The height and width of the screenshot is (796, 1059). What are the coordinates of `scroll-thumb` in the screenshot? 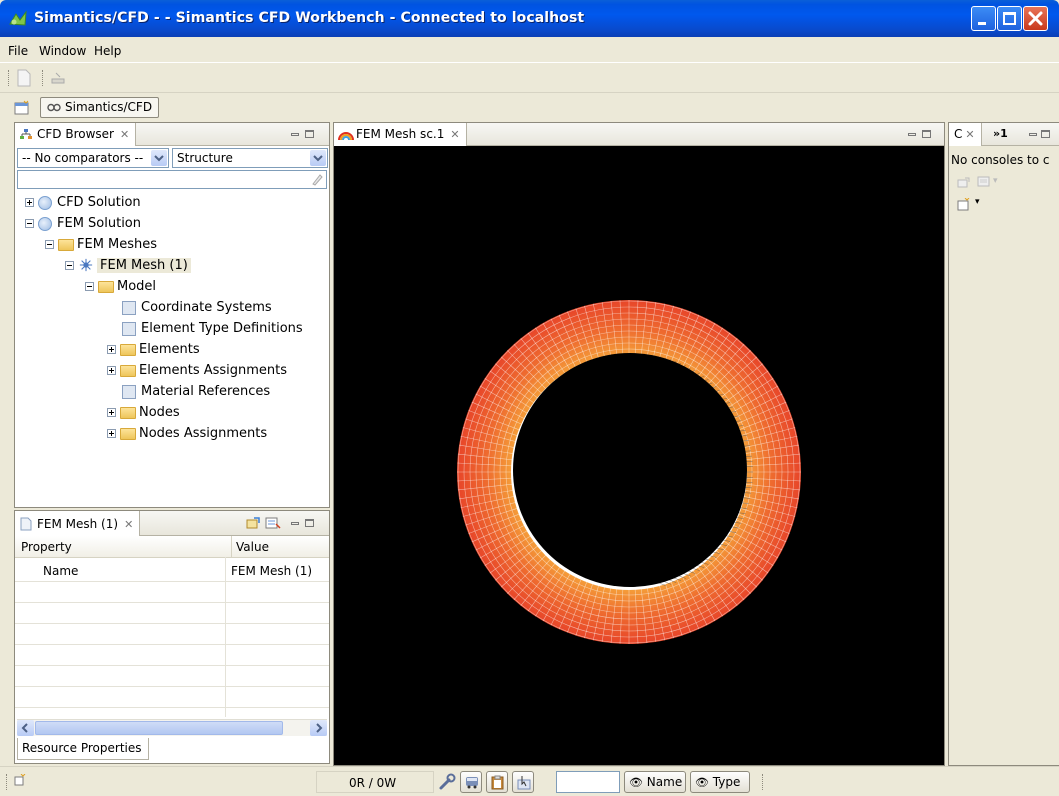 It's located at (159, 728).